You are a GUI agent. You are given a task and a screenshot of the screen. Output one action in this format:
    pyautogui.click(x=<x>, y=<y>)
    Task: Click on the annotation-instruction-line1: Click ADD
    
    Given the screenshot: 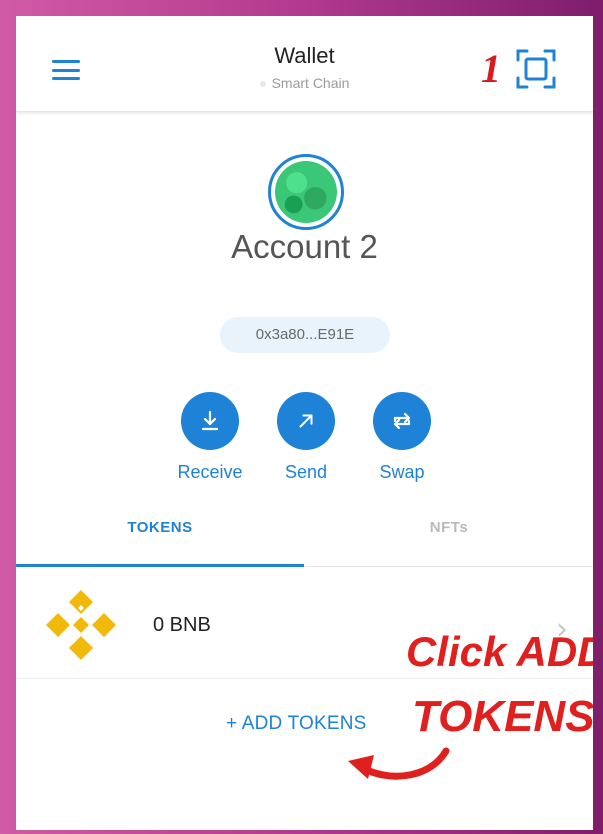 What is the action you would take?
    pyautogui.click(x=499, y=651)
    